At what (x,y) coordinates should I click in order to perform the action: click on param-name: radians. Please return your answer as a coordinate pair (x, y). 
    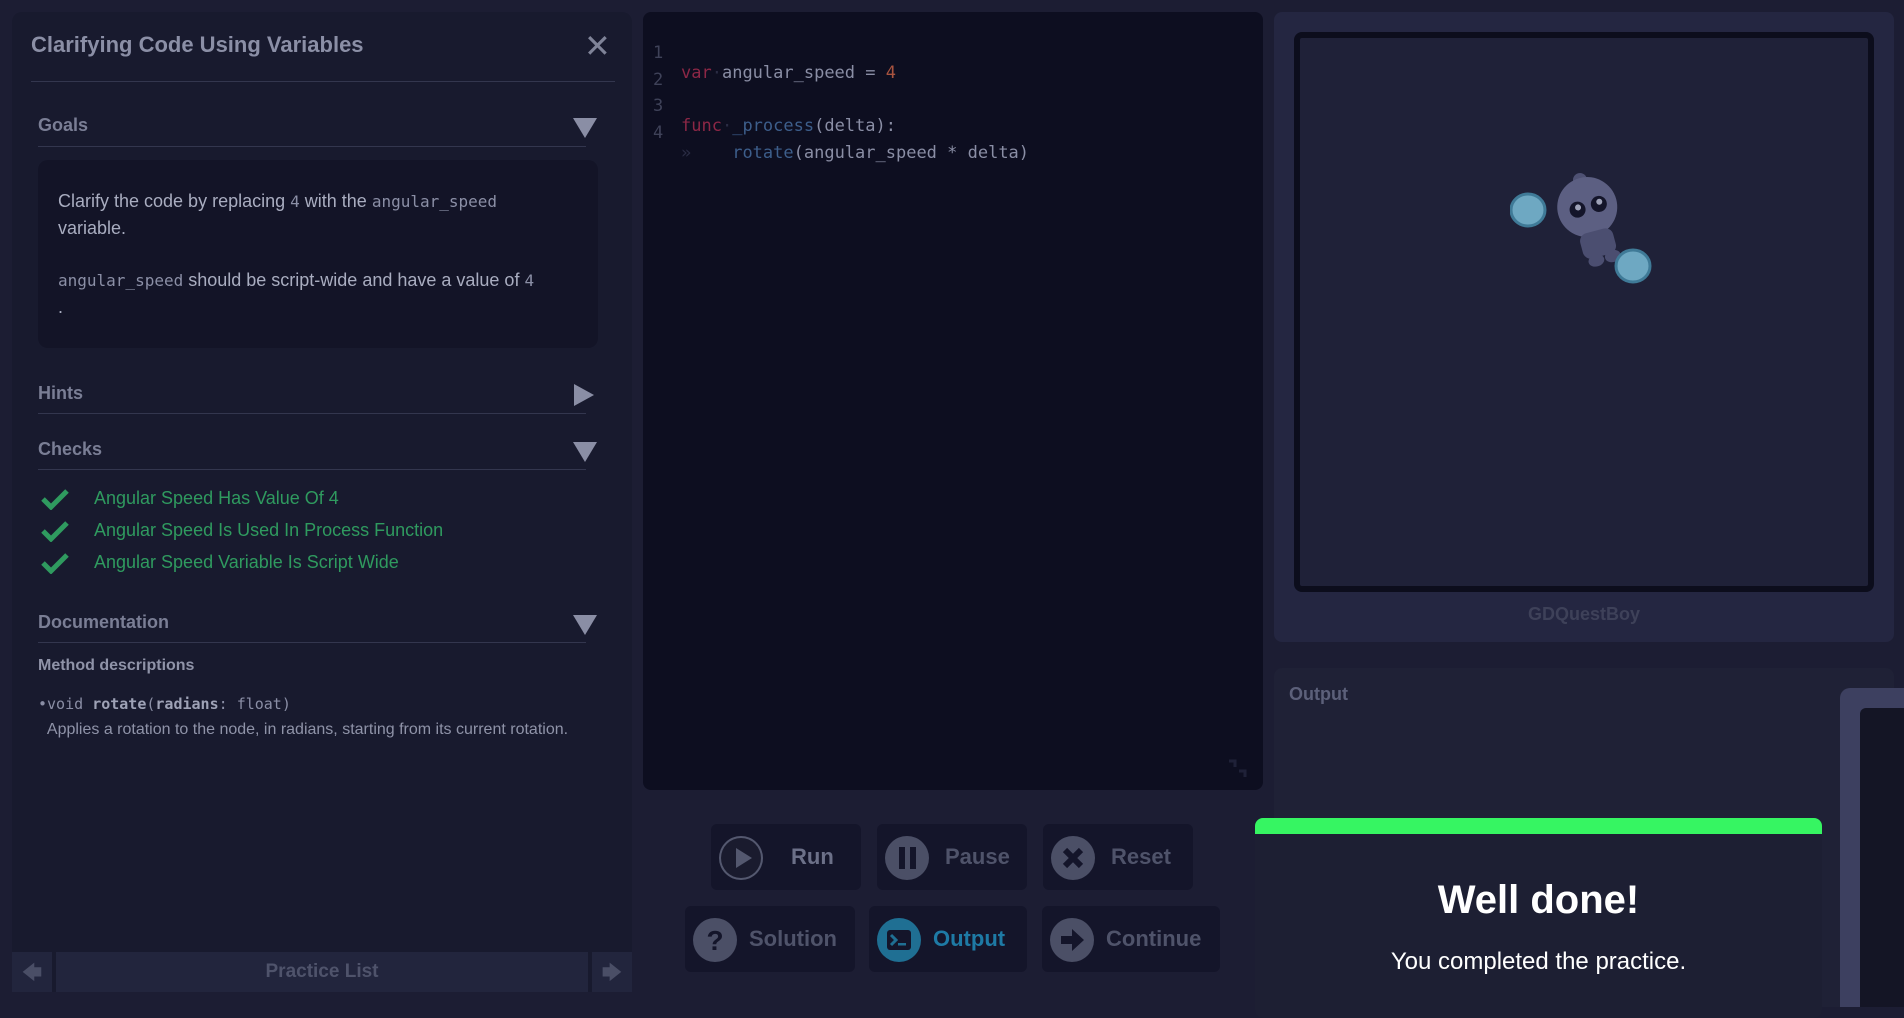
    Looking at the image, I should click on (187, 704).